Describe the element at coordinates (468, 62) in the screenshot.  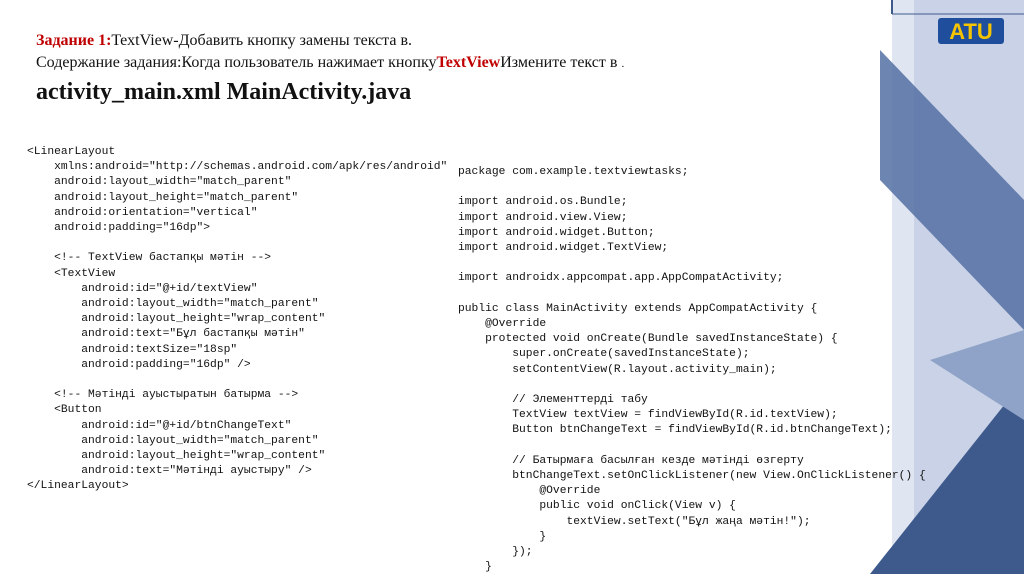
I see `content-highlight: TextView` at that location.